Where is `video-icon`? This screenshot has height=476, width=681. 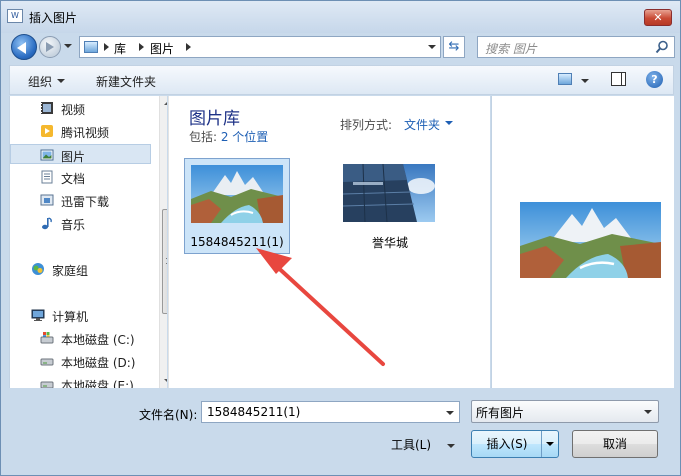 video-icon is located at coordinates (47, 108).